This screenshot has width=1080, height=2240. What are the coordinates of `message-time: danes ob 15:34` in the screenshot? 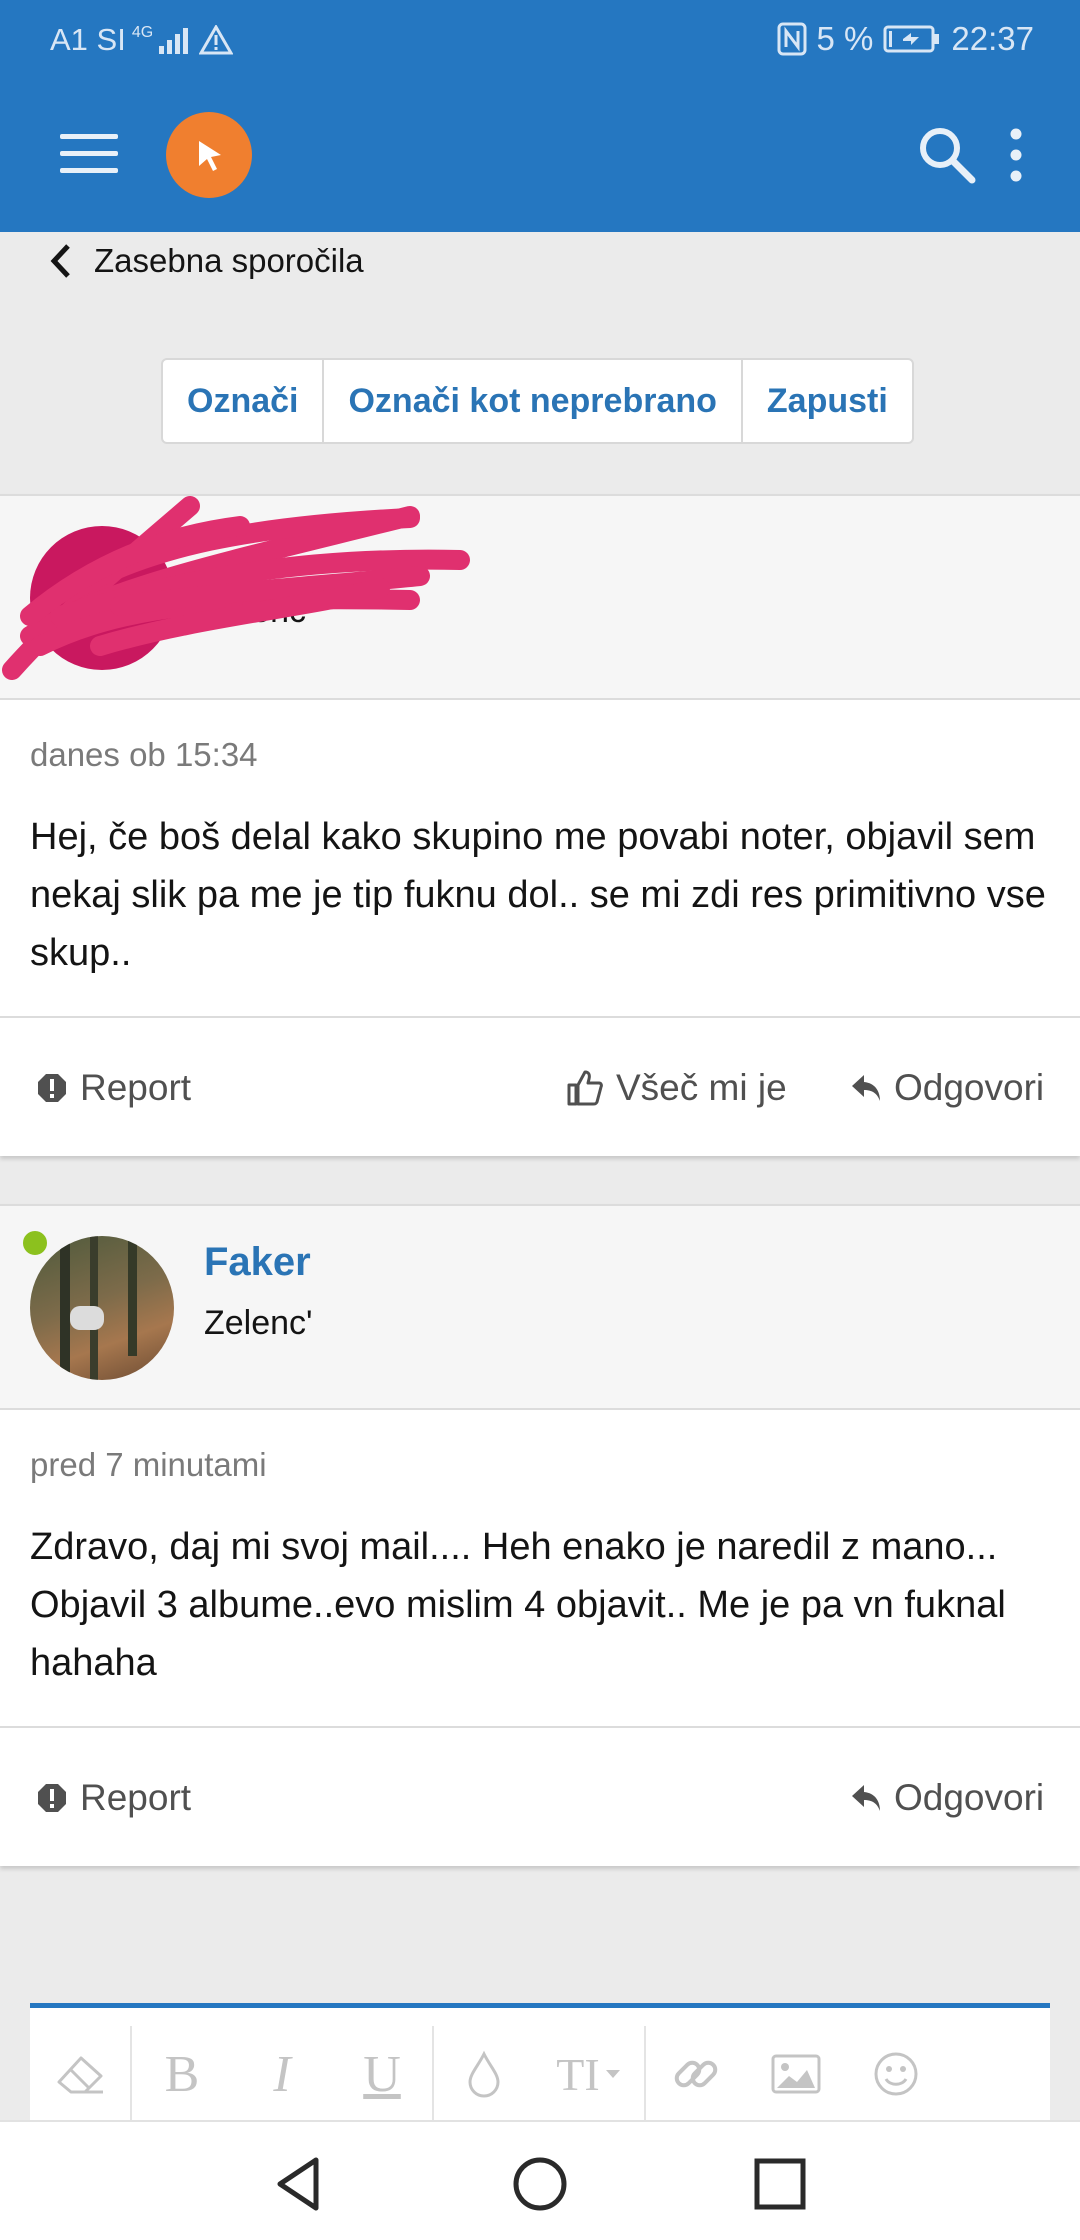 It's located at (144, 754).